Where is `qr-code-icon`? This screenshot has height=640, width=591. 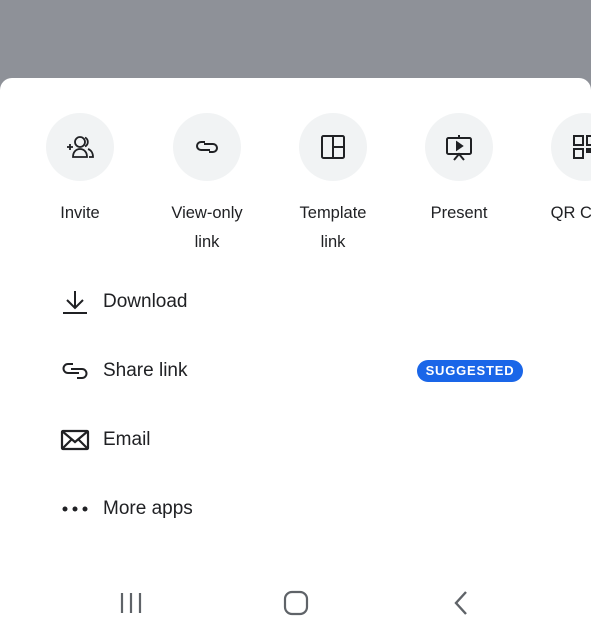 qr-code-icon is located at coordinates (582, 147).